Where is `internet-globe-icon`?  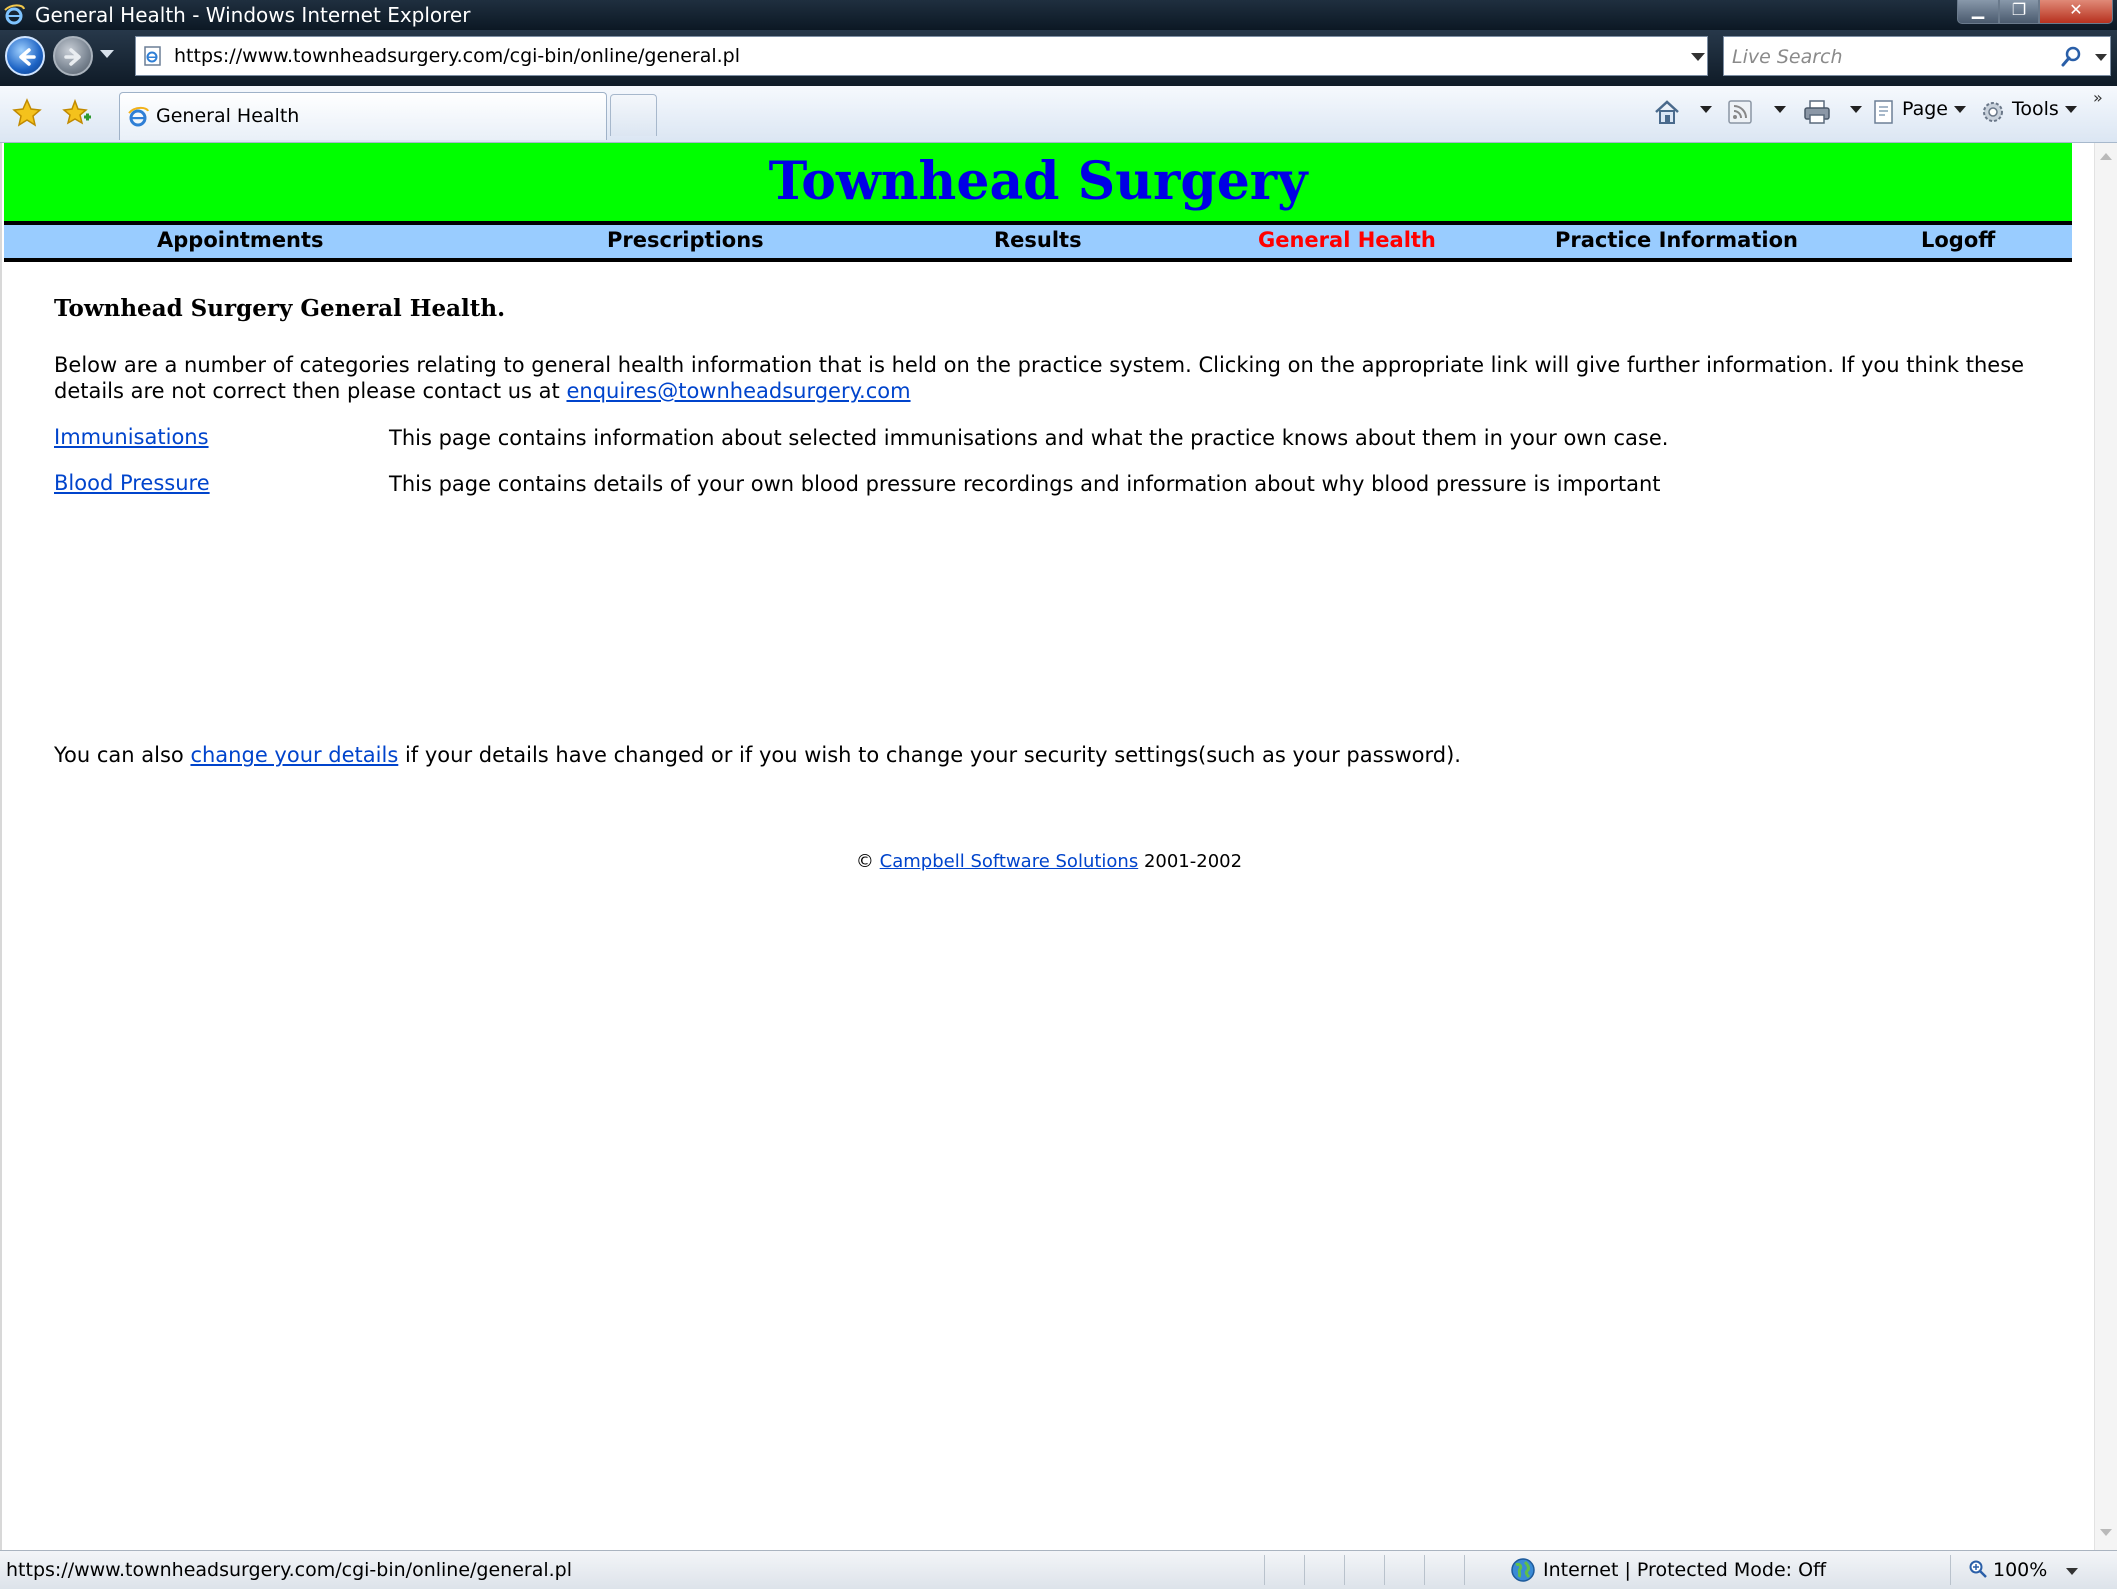 internet-globe-icon is located at coordinates (1523, 1570).